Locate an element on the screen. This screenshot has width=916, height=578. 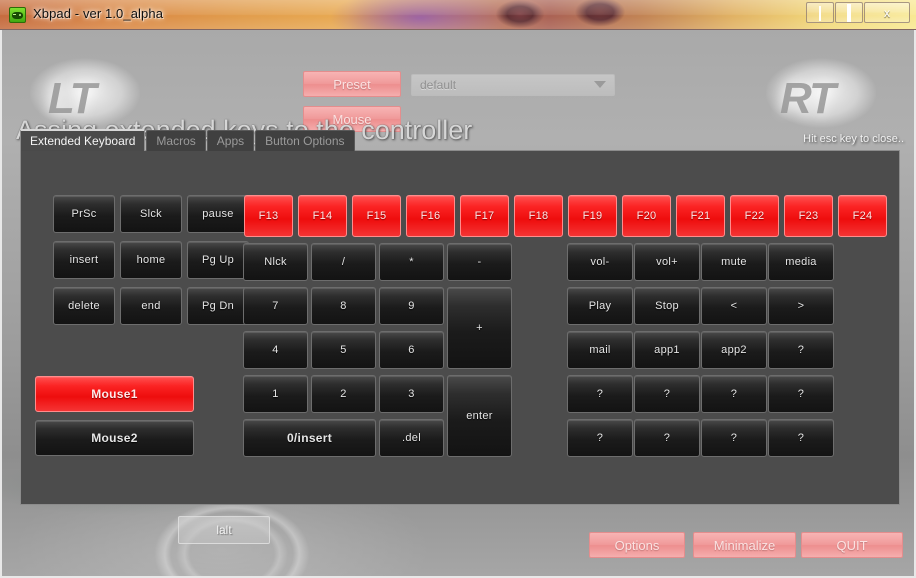
key-label: Stop is located at coordinates (667, 306).